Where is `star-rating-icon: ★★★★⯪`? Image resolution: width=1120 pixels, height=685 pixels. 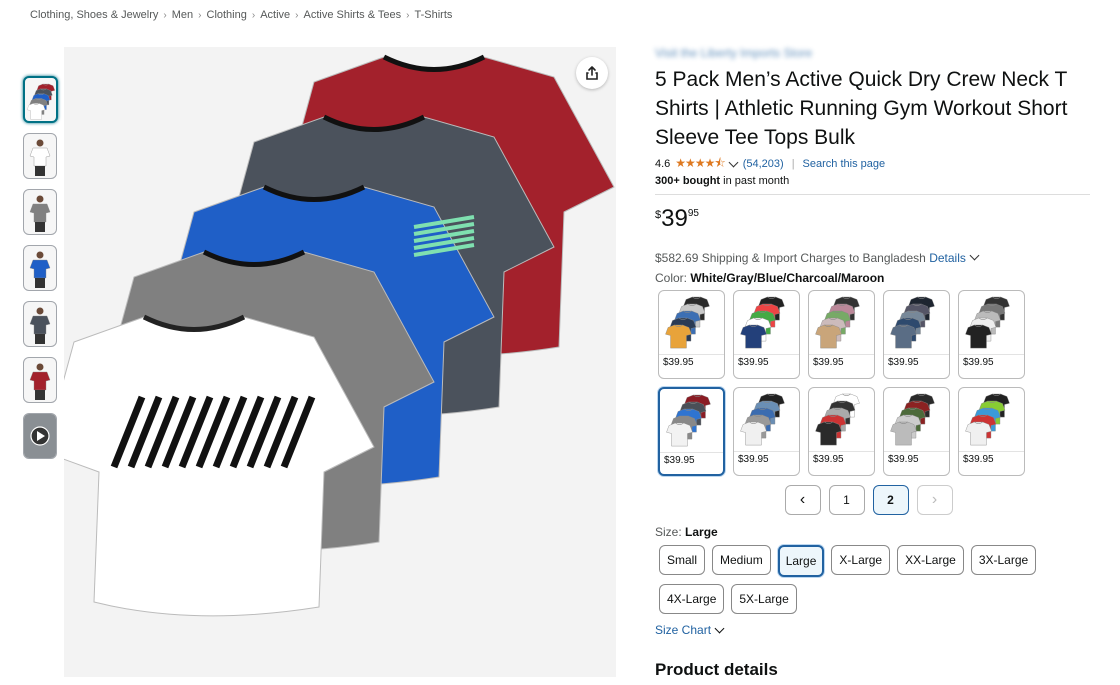 star-rating-icon: ★★★★⯪ is located at coordinates (700, 164).